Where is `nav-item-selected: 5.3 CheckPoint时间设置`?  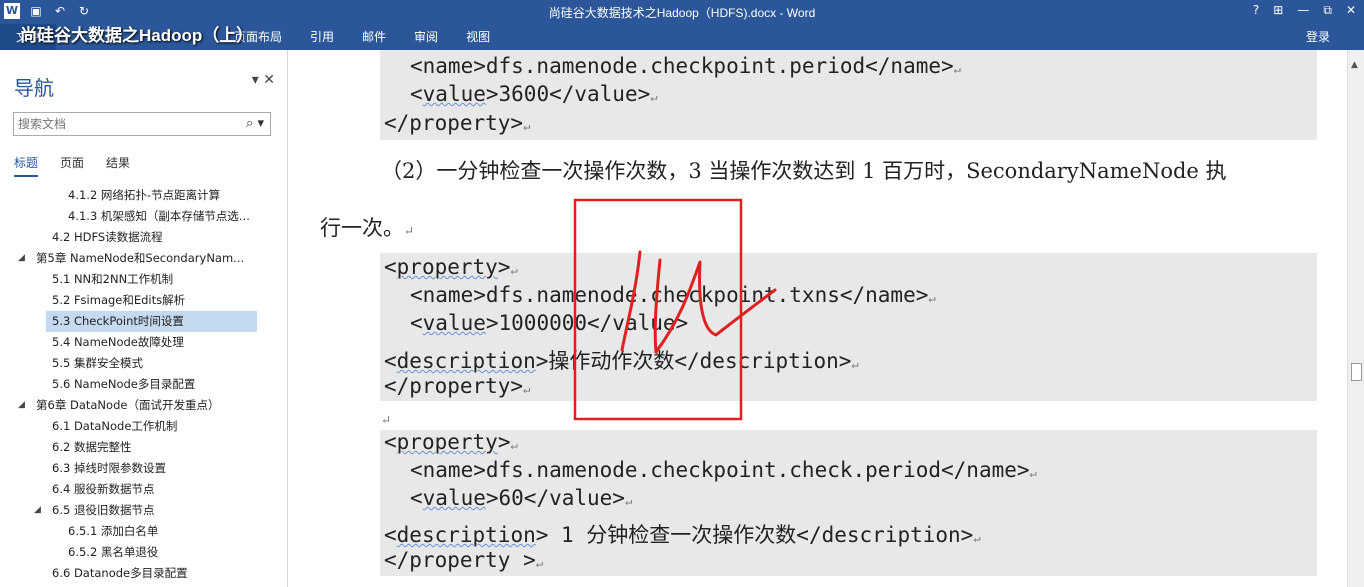
nav-item-selected: 5.3 CheckPoint时间设置 is located at coordinates (144, 321).